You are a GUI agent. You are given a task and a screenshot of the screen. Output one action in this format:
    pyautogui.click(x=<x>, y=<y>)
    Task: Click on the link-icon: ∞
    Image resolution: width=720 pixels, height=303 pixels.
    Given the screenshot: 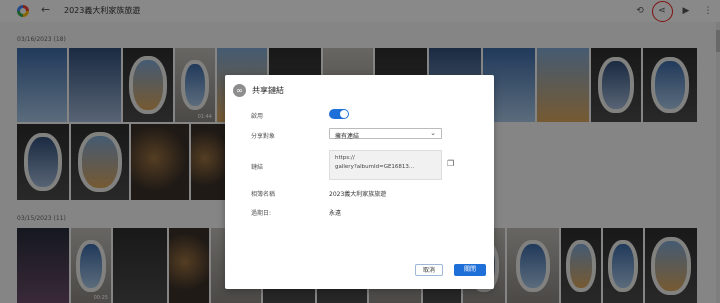 What is the action you would take?
    pyautogui.click(x=239, y=90)
    